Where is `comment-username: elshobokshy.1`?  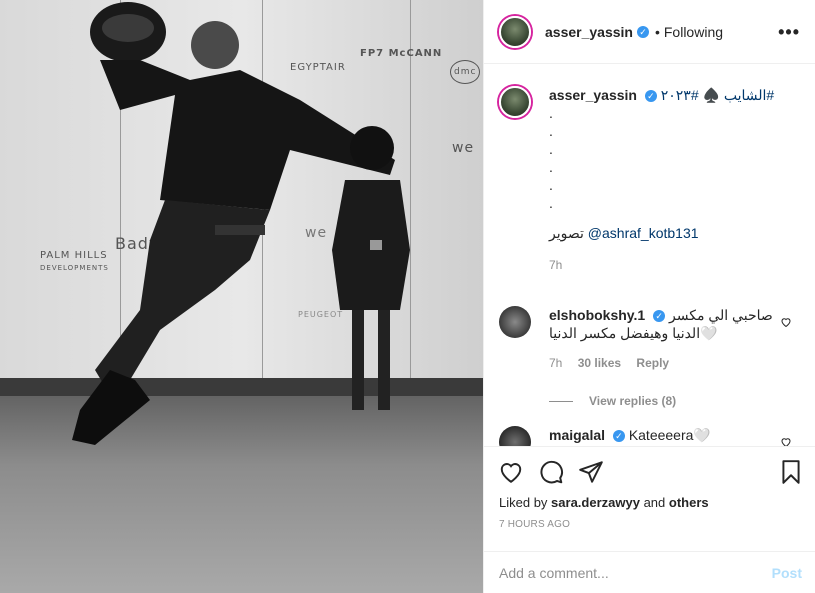
comment-username: elshobokshy.1 is located at coordinates (597, 315).